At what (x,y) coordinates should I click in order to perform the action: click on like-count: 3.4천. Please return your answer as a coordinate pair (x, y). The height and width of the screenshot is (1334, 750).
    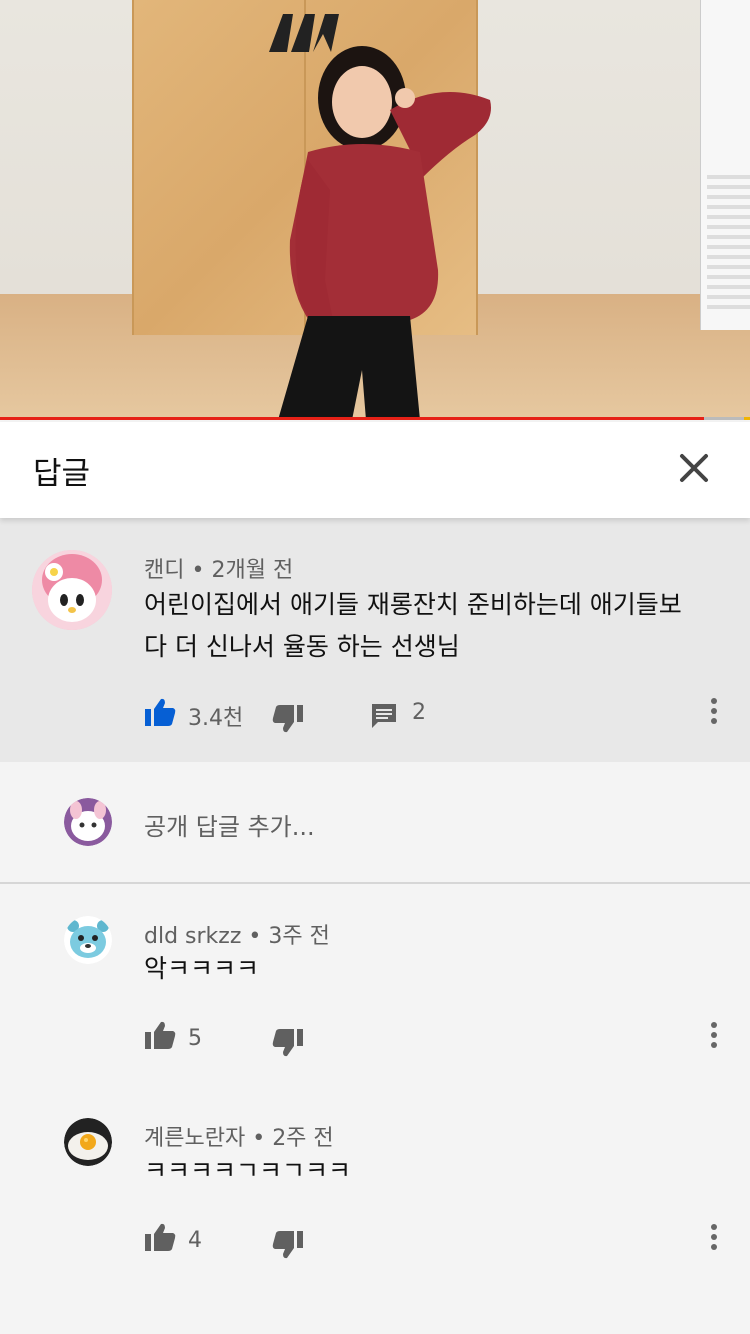
    Looking at the image, I should click on (216, 718).